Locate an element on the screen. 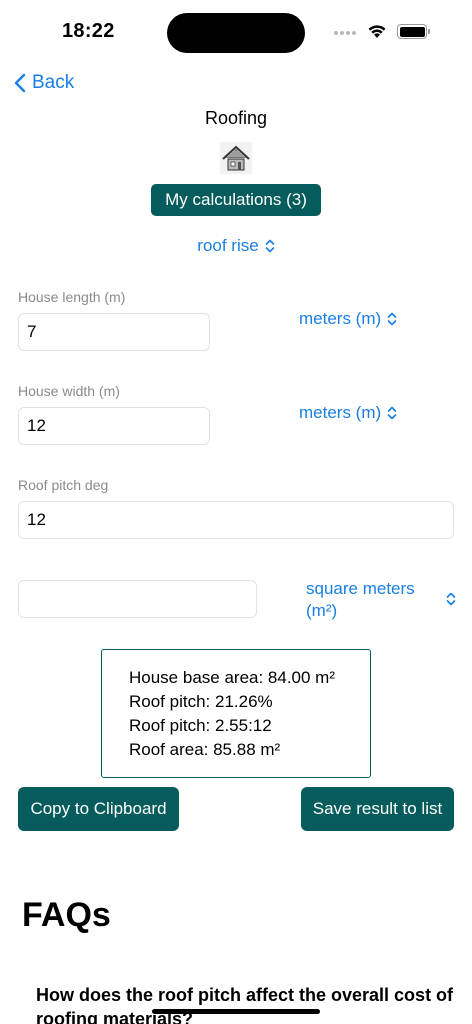  roof-pitch-label: Roof pitch deg is located at coordinates (63, 485).